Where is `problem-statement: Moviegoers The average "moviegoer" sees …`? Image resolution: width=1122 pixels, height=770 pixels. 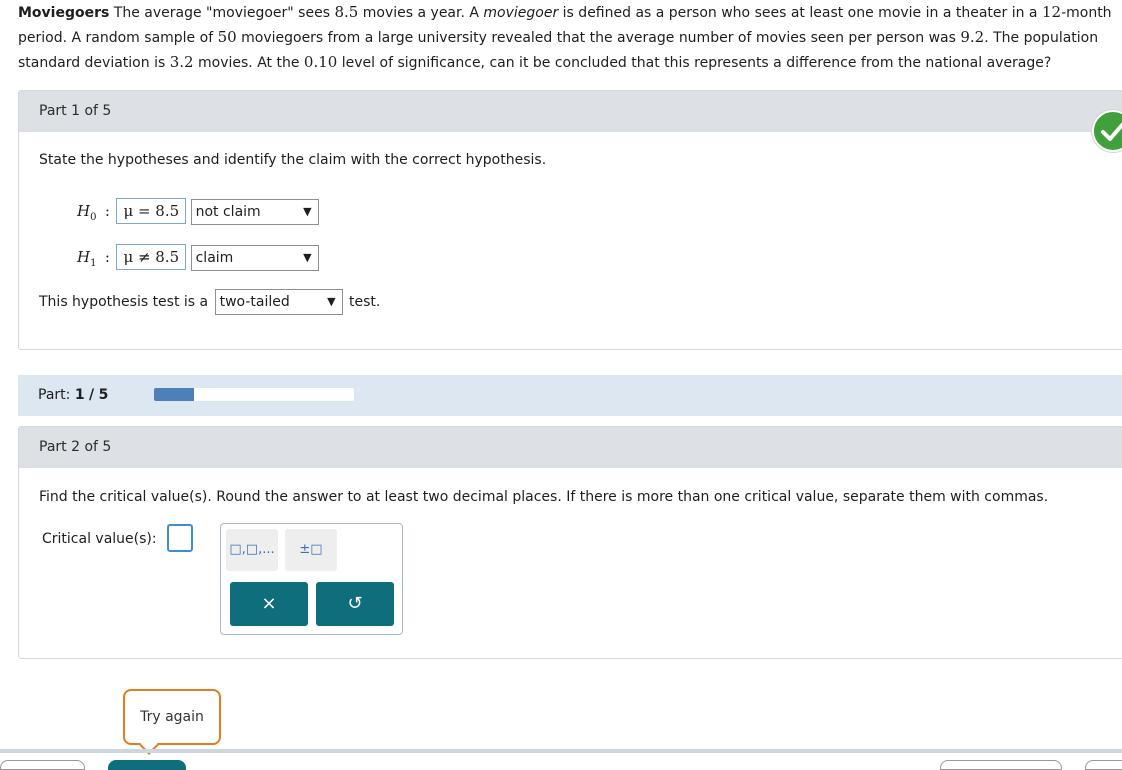
problem-statement: Moviegoers The average "moviegoer" sees … is located at coordinates (568, 37).